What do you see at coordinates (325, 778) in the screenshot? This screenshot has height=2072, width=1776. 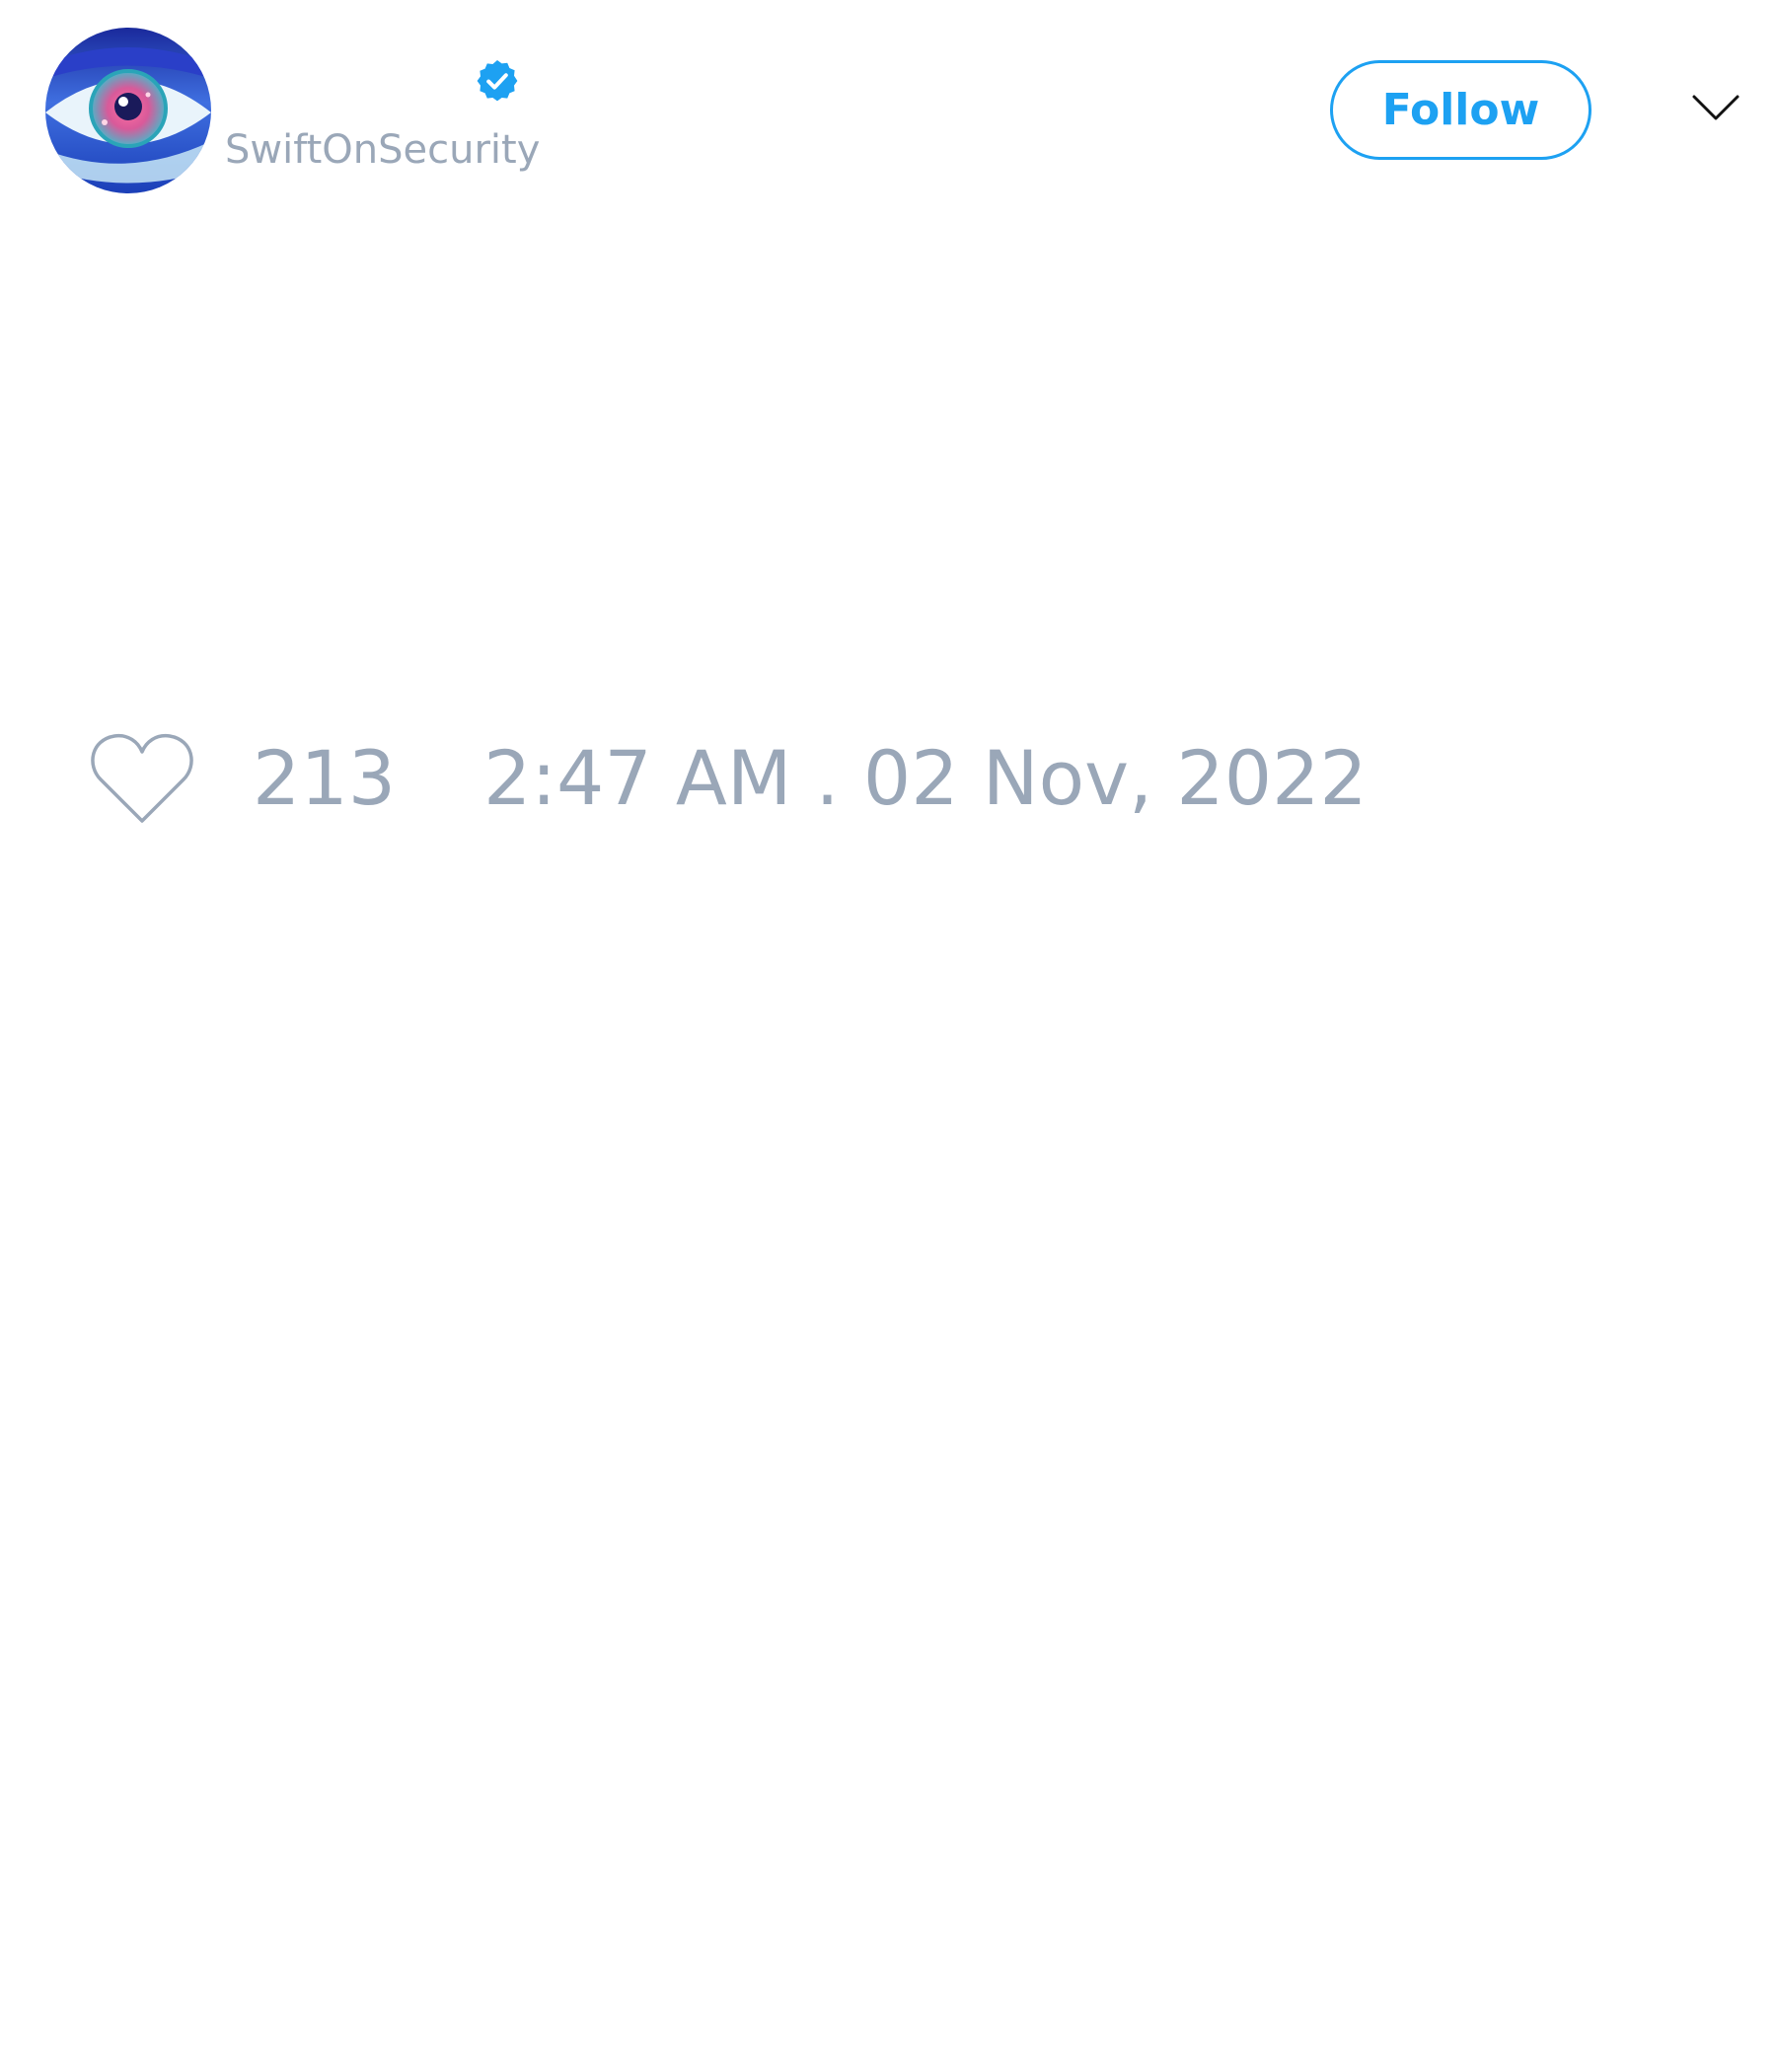 I see `like-count: 213` at bounding box center [325, 778].